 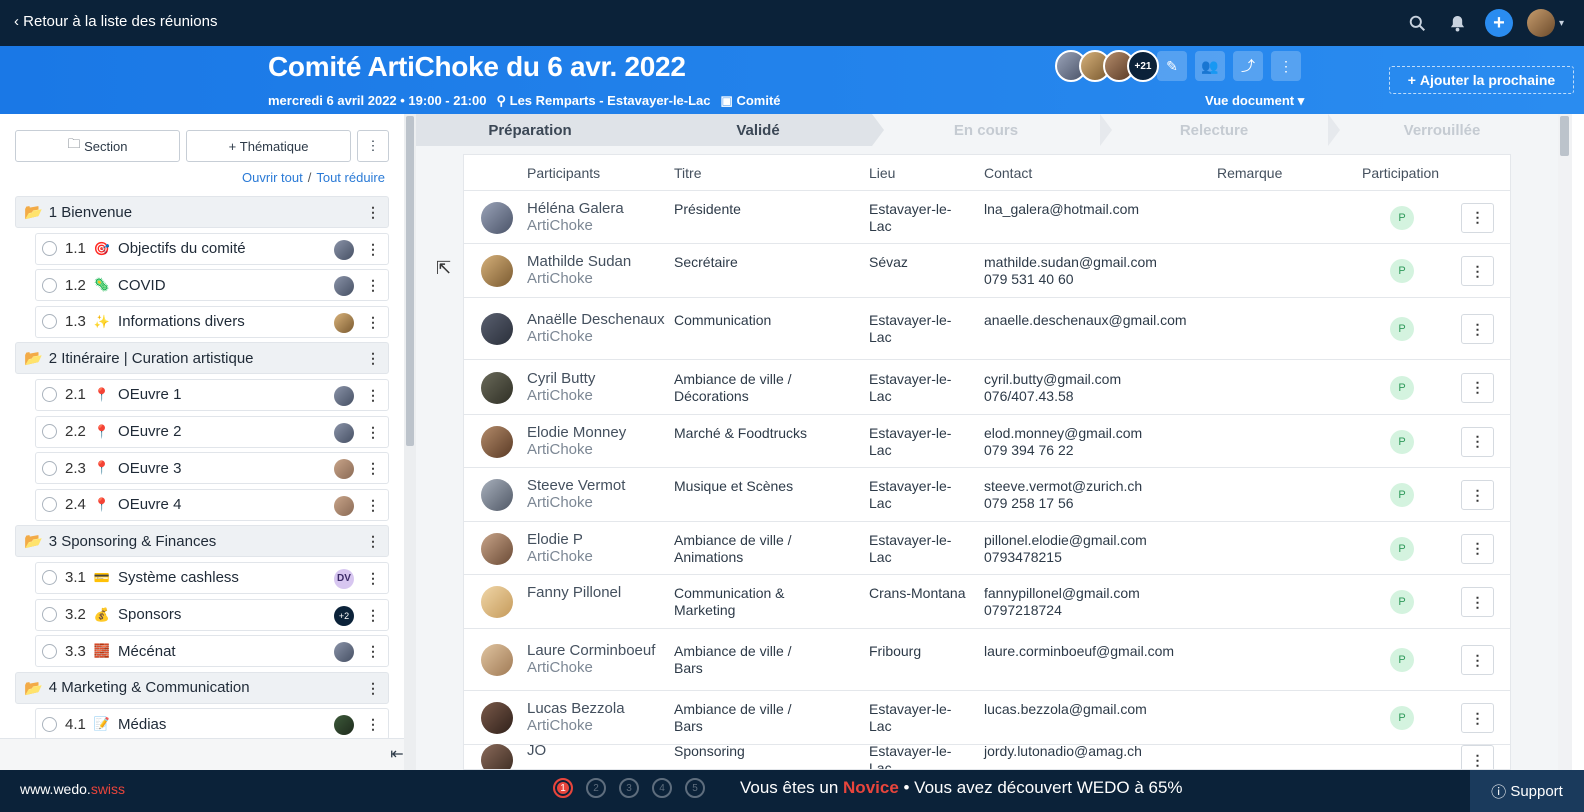 What do you see at coordinates (212, 321) in the screenshot?
I see `topic-row: 1.3 ✨ Informations divers ⋮` at bounding box center [212, 321].